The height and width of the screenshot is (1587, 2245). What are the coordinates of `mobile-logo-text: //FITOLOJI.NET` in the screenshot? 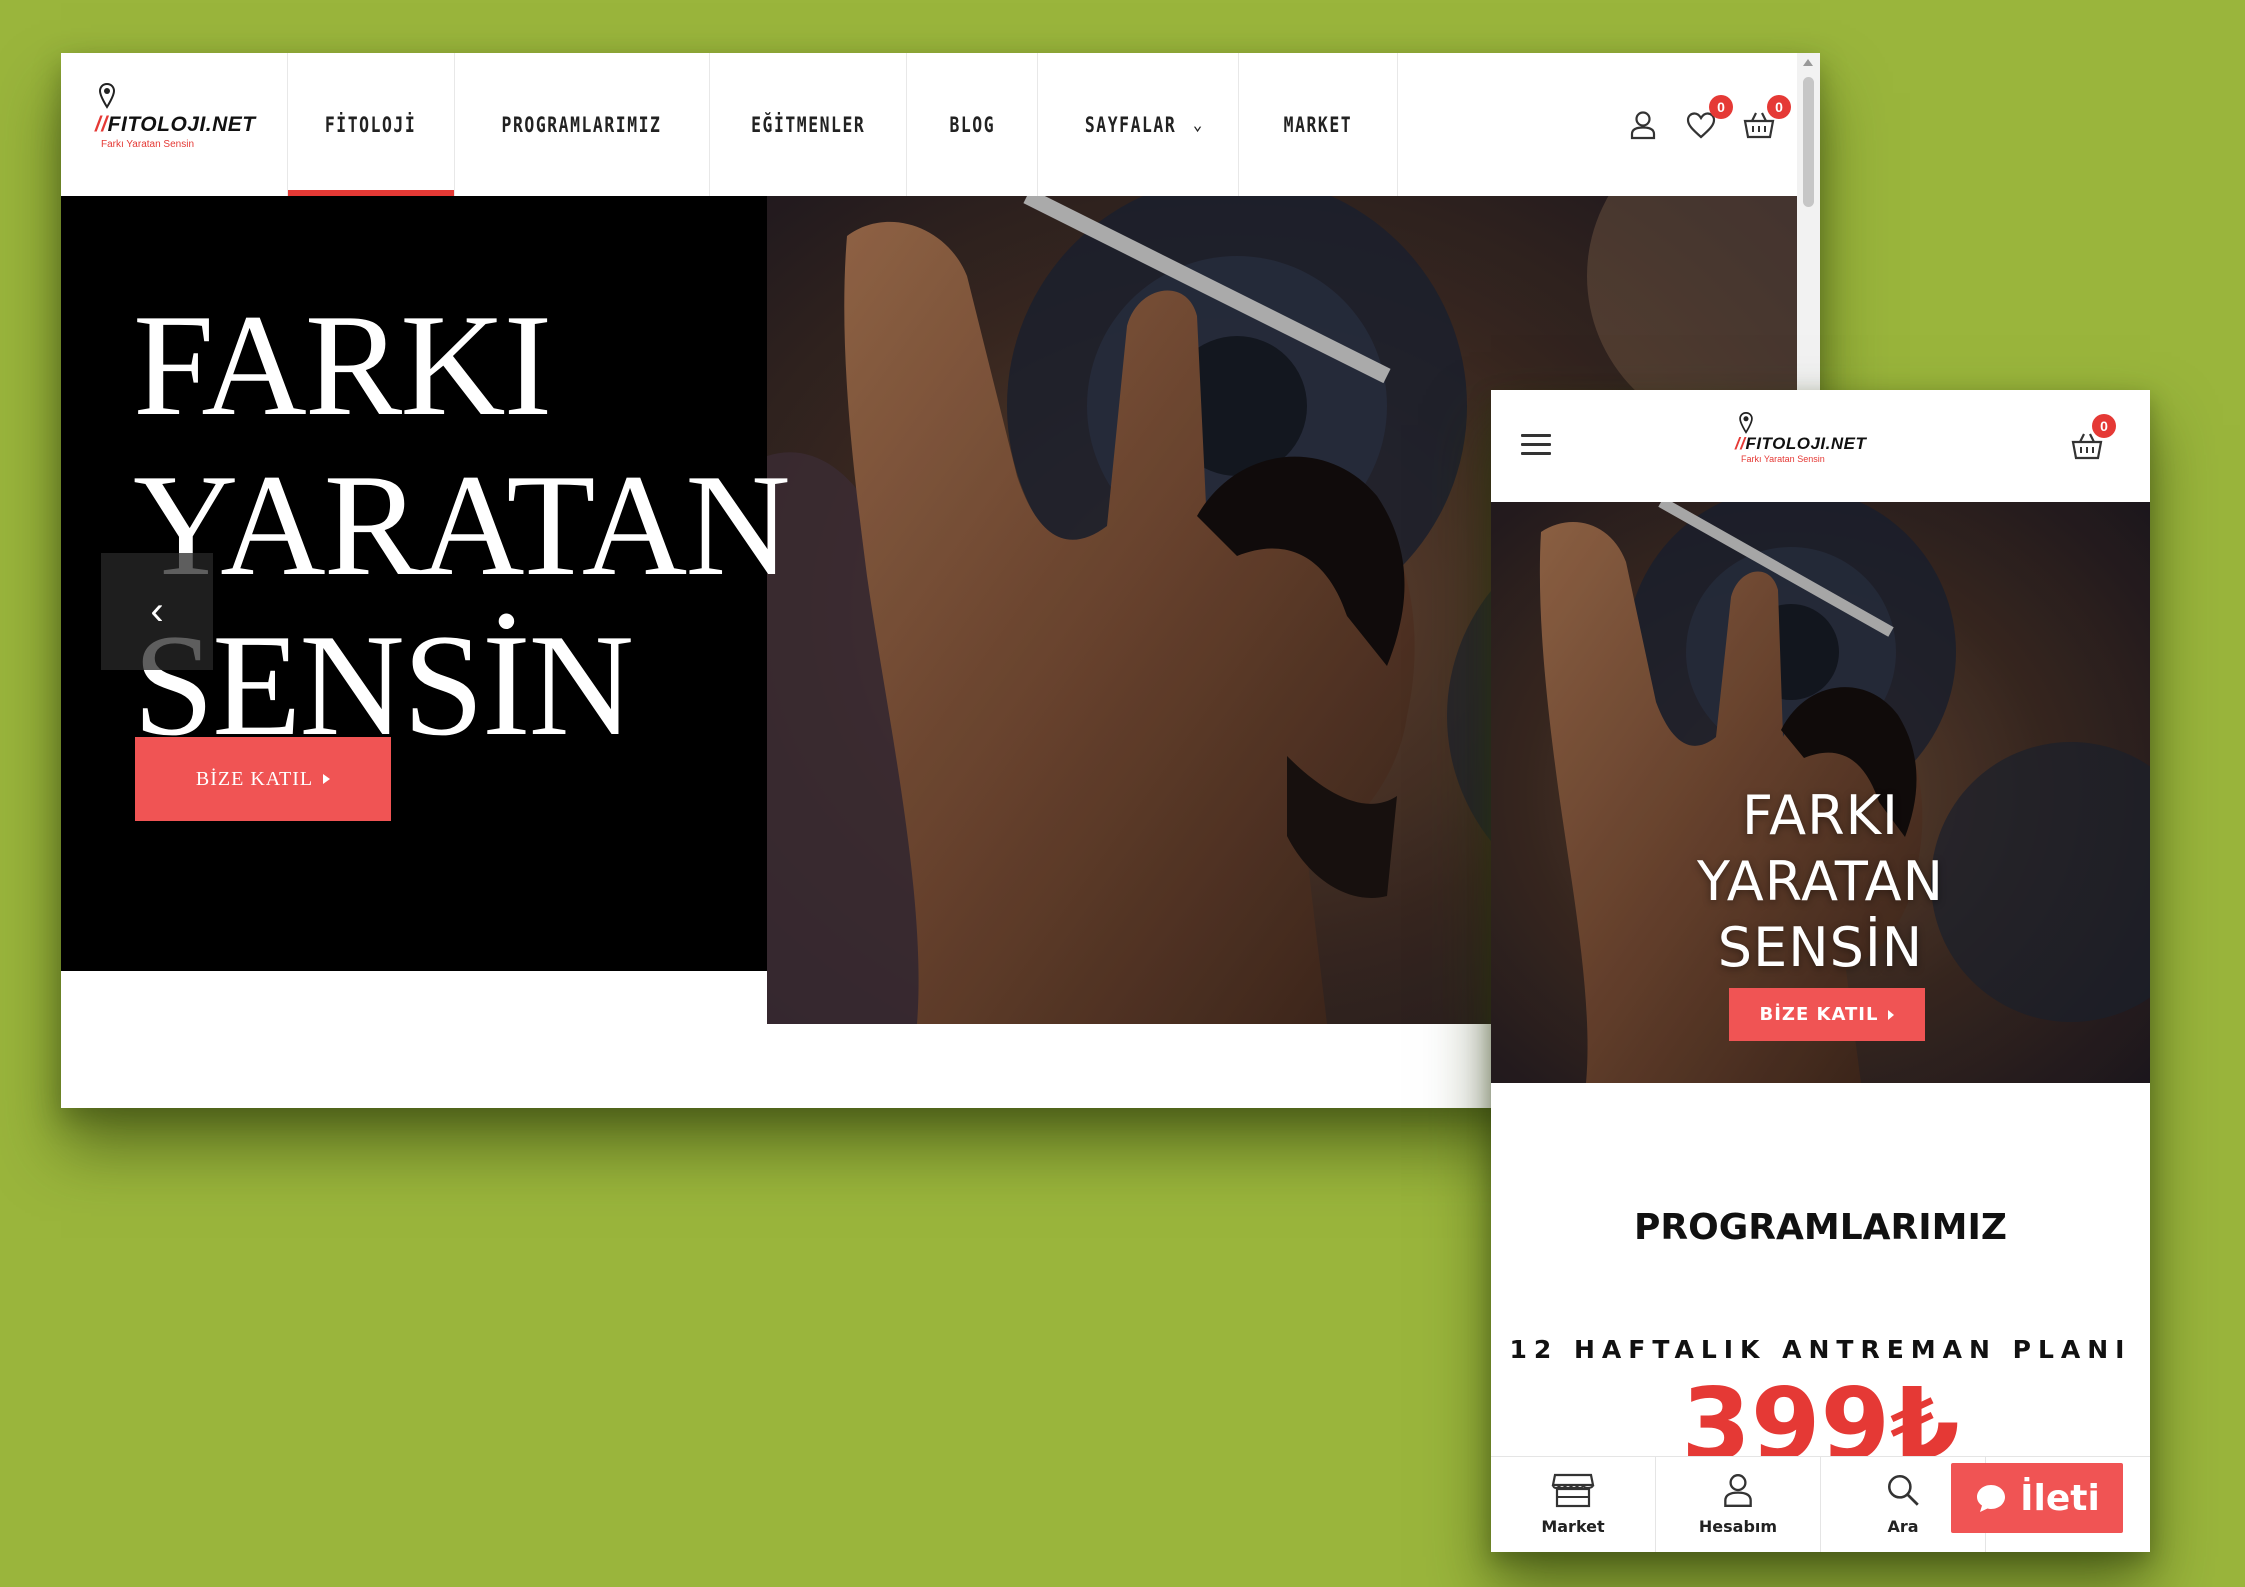 It's located at (1801, 443).